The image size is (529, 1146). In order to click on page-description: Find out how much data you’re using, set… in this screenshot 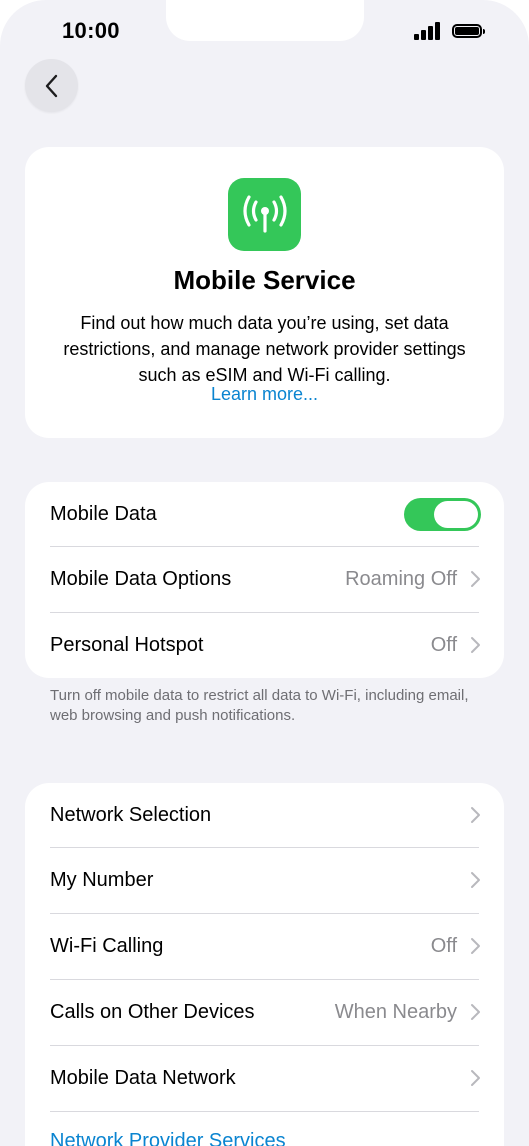, I will do `click(264, 349)`.